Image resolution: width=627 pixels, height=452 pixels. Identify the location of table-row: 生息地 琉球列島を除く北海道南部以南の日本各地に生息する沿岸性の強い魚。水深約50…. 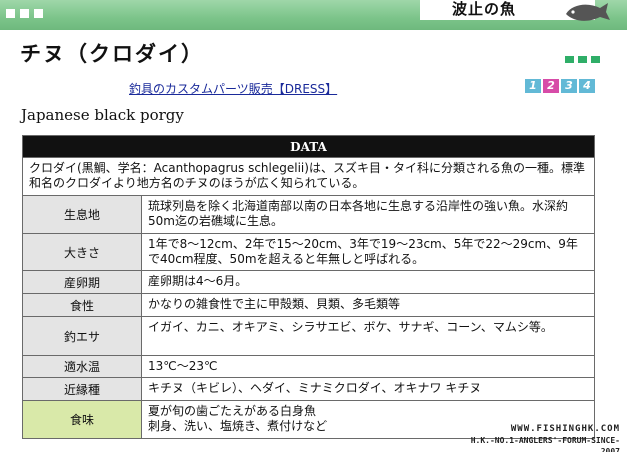
(308, 214).